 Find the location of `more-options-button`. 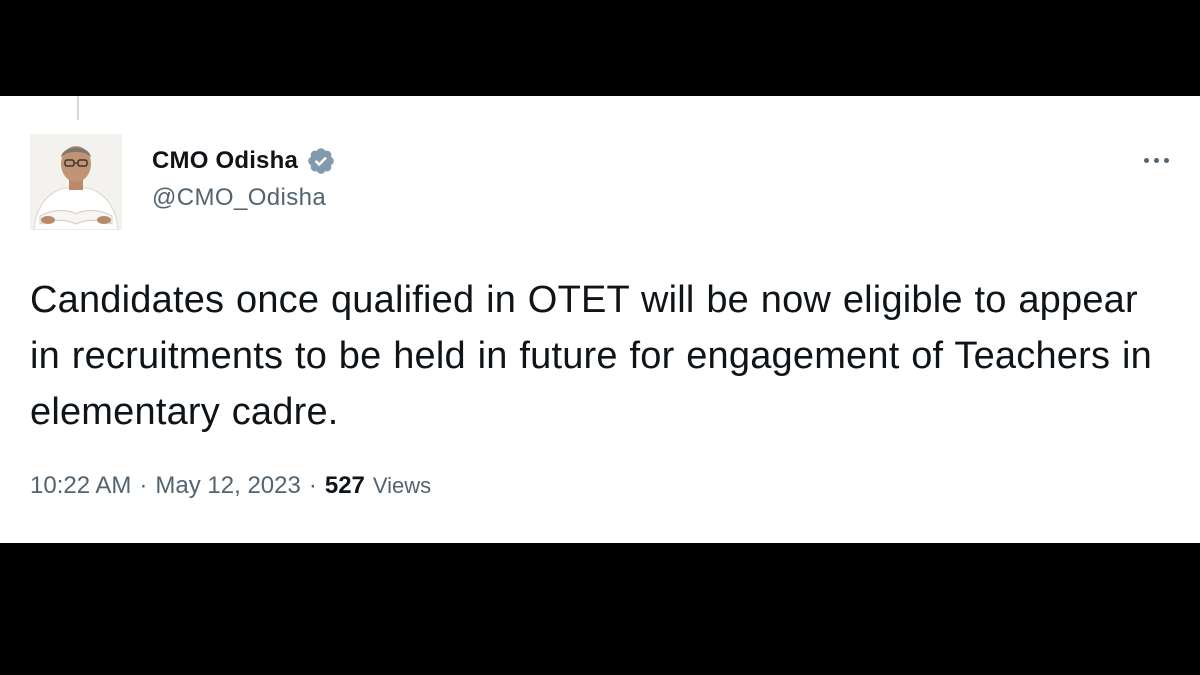

more-options-button is located at coordinates (1156, 160).